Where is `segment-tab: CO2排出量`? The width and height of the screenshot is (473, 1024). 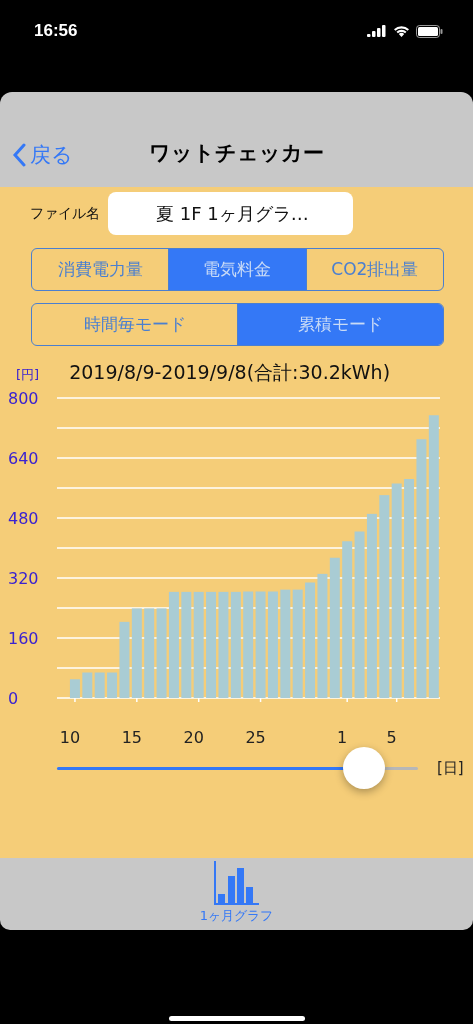
segment-tab: CO2排出量 is located at coordinates (374, 269).